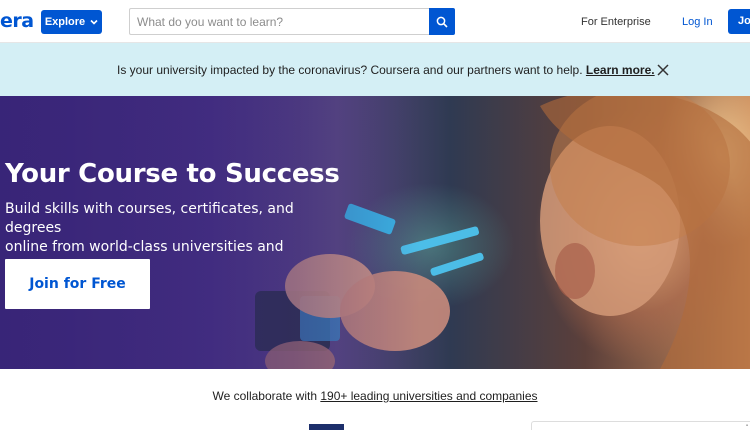 Image resolution: width=750 pixels, height=430 pixels. I want to click on top-header: era Explore For Enterprise Log In Join, so click(375, 21).